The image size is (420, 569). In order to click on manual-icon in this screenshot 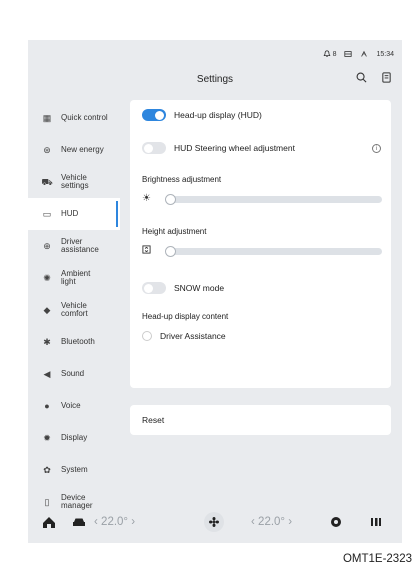, I will do `click(386, 79)`.